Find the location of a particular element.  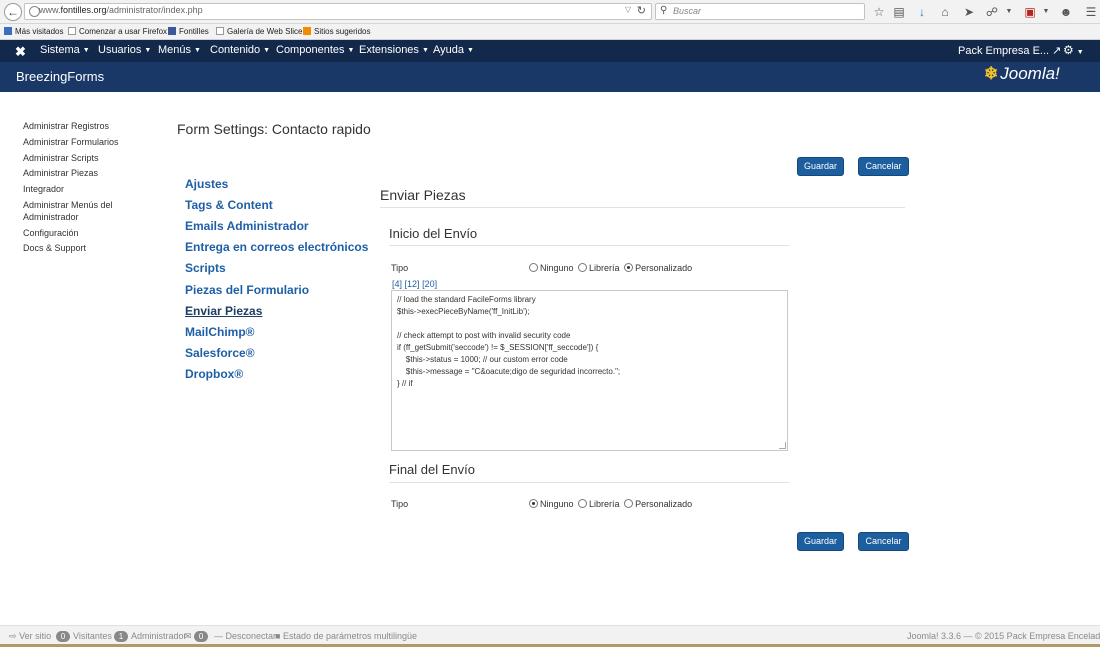

tab-piezas-formulario: Piezas del Formulario is located at coordinates (247, 290).